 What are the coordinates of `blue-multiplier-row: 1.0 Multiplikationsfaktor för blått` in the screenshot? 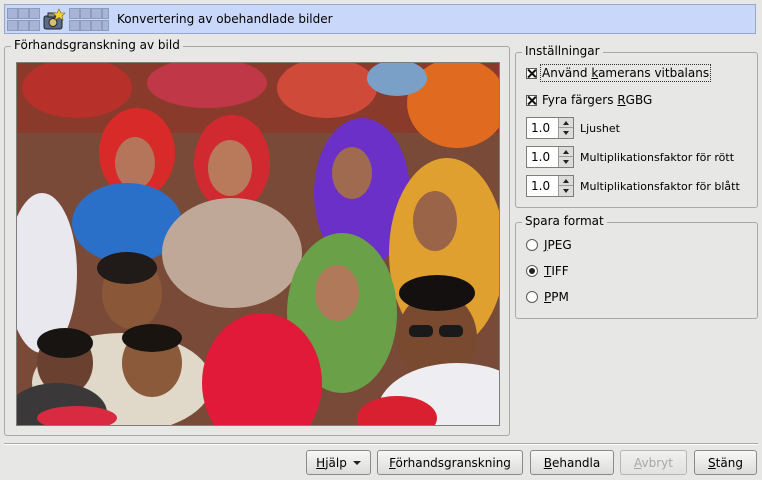 It's located at (633, 186).